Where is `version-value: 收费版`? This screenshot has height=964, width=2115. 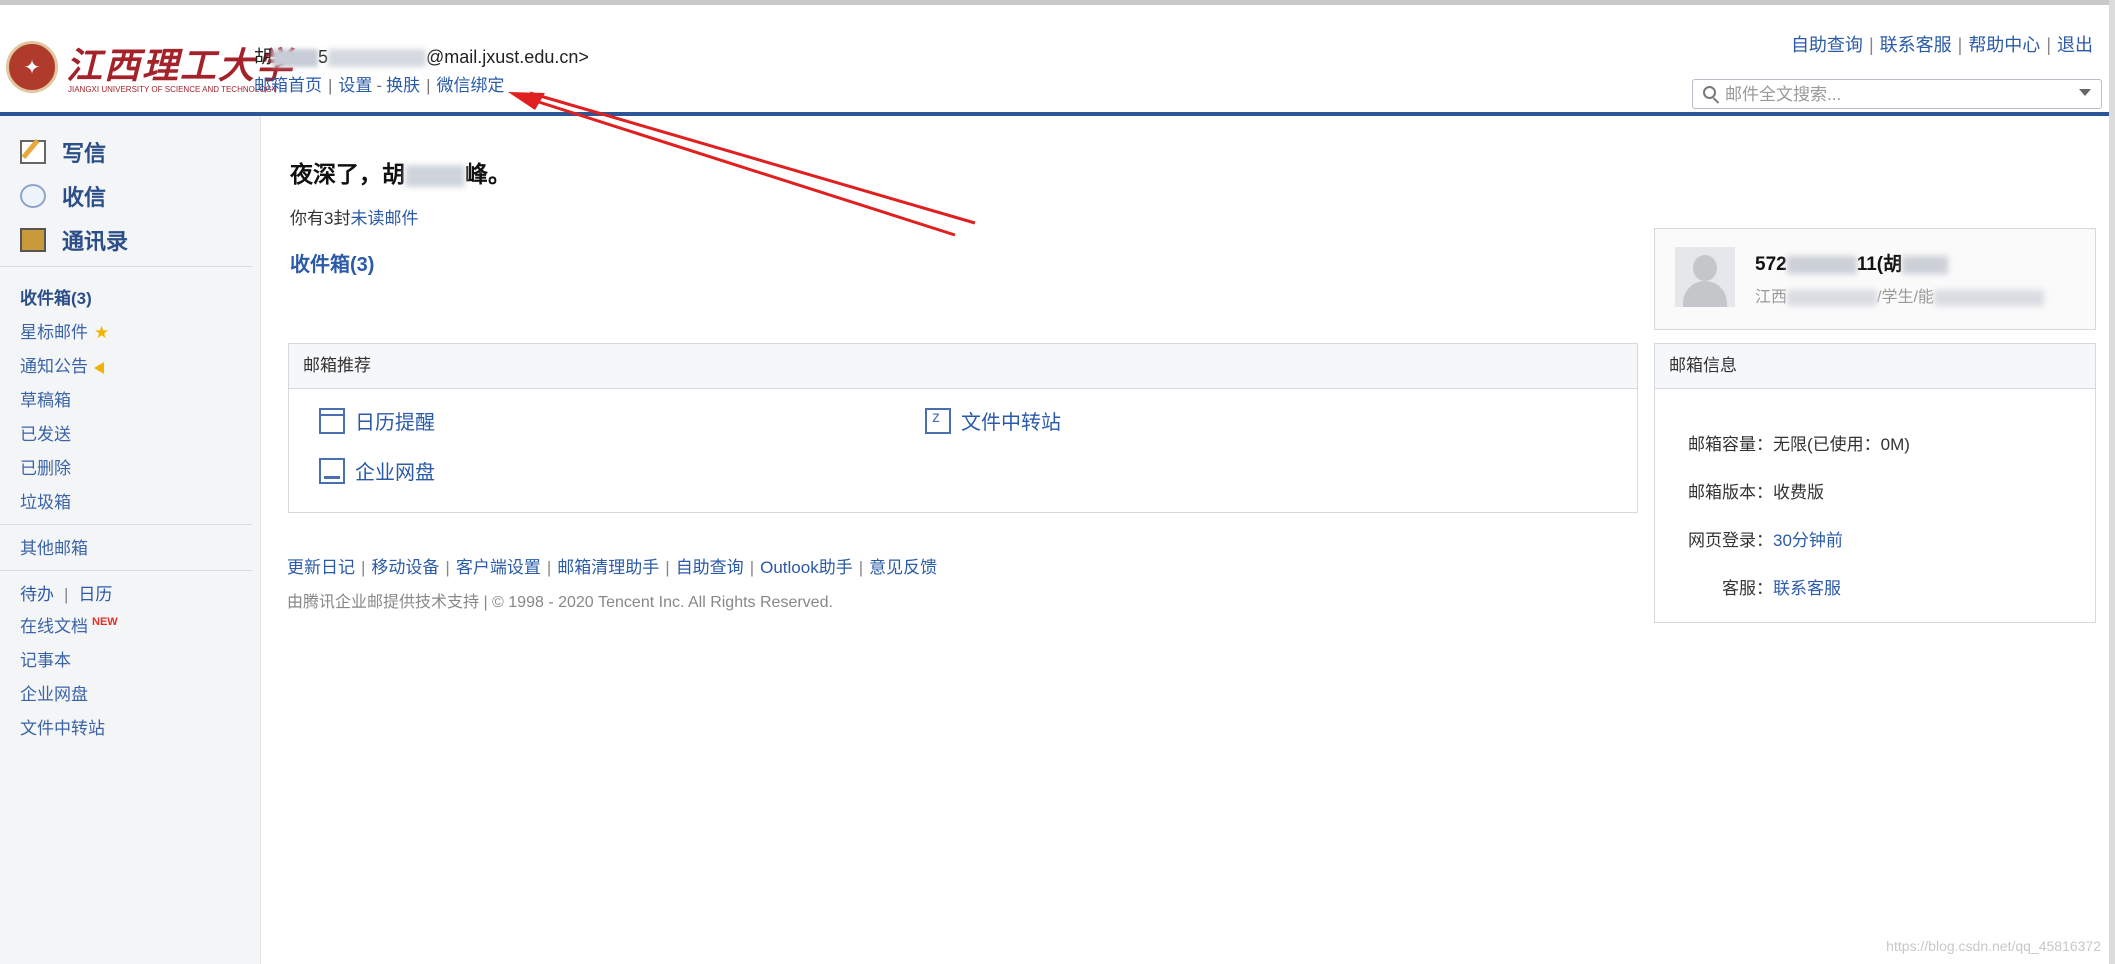
version-value: 收费版 is located at coordinates (1798, 492).